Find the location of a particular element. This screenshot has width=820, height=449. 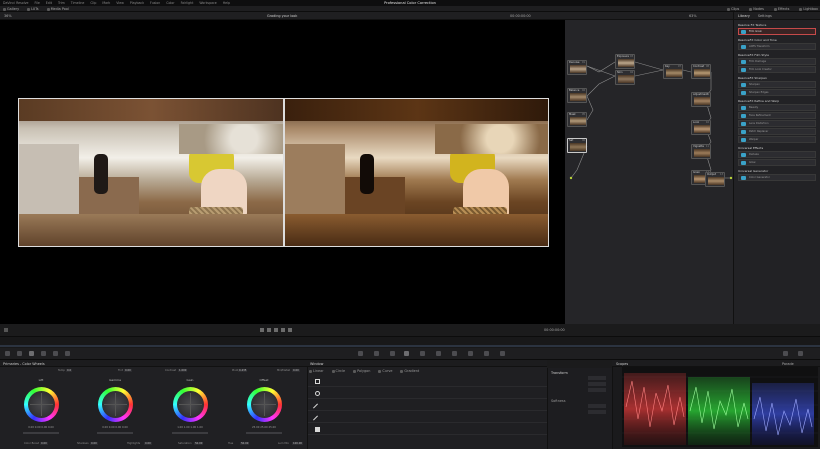

effect-icon is located at coordinates (743, 115).